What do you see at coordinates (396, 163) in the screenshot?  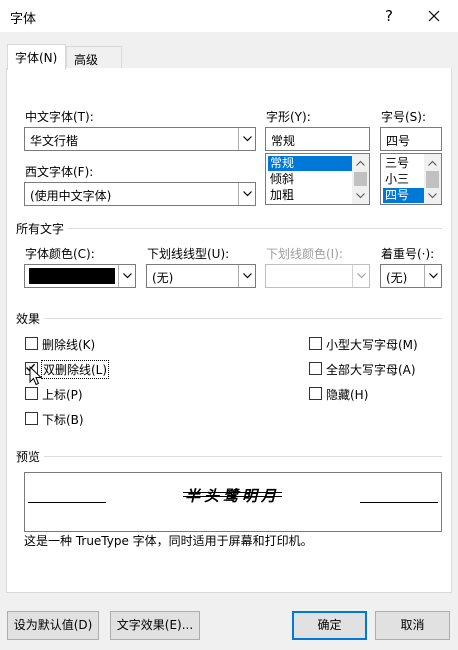 I see `size-option: 三号` at bounding box center [396, 163].